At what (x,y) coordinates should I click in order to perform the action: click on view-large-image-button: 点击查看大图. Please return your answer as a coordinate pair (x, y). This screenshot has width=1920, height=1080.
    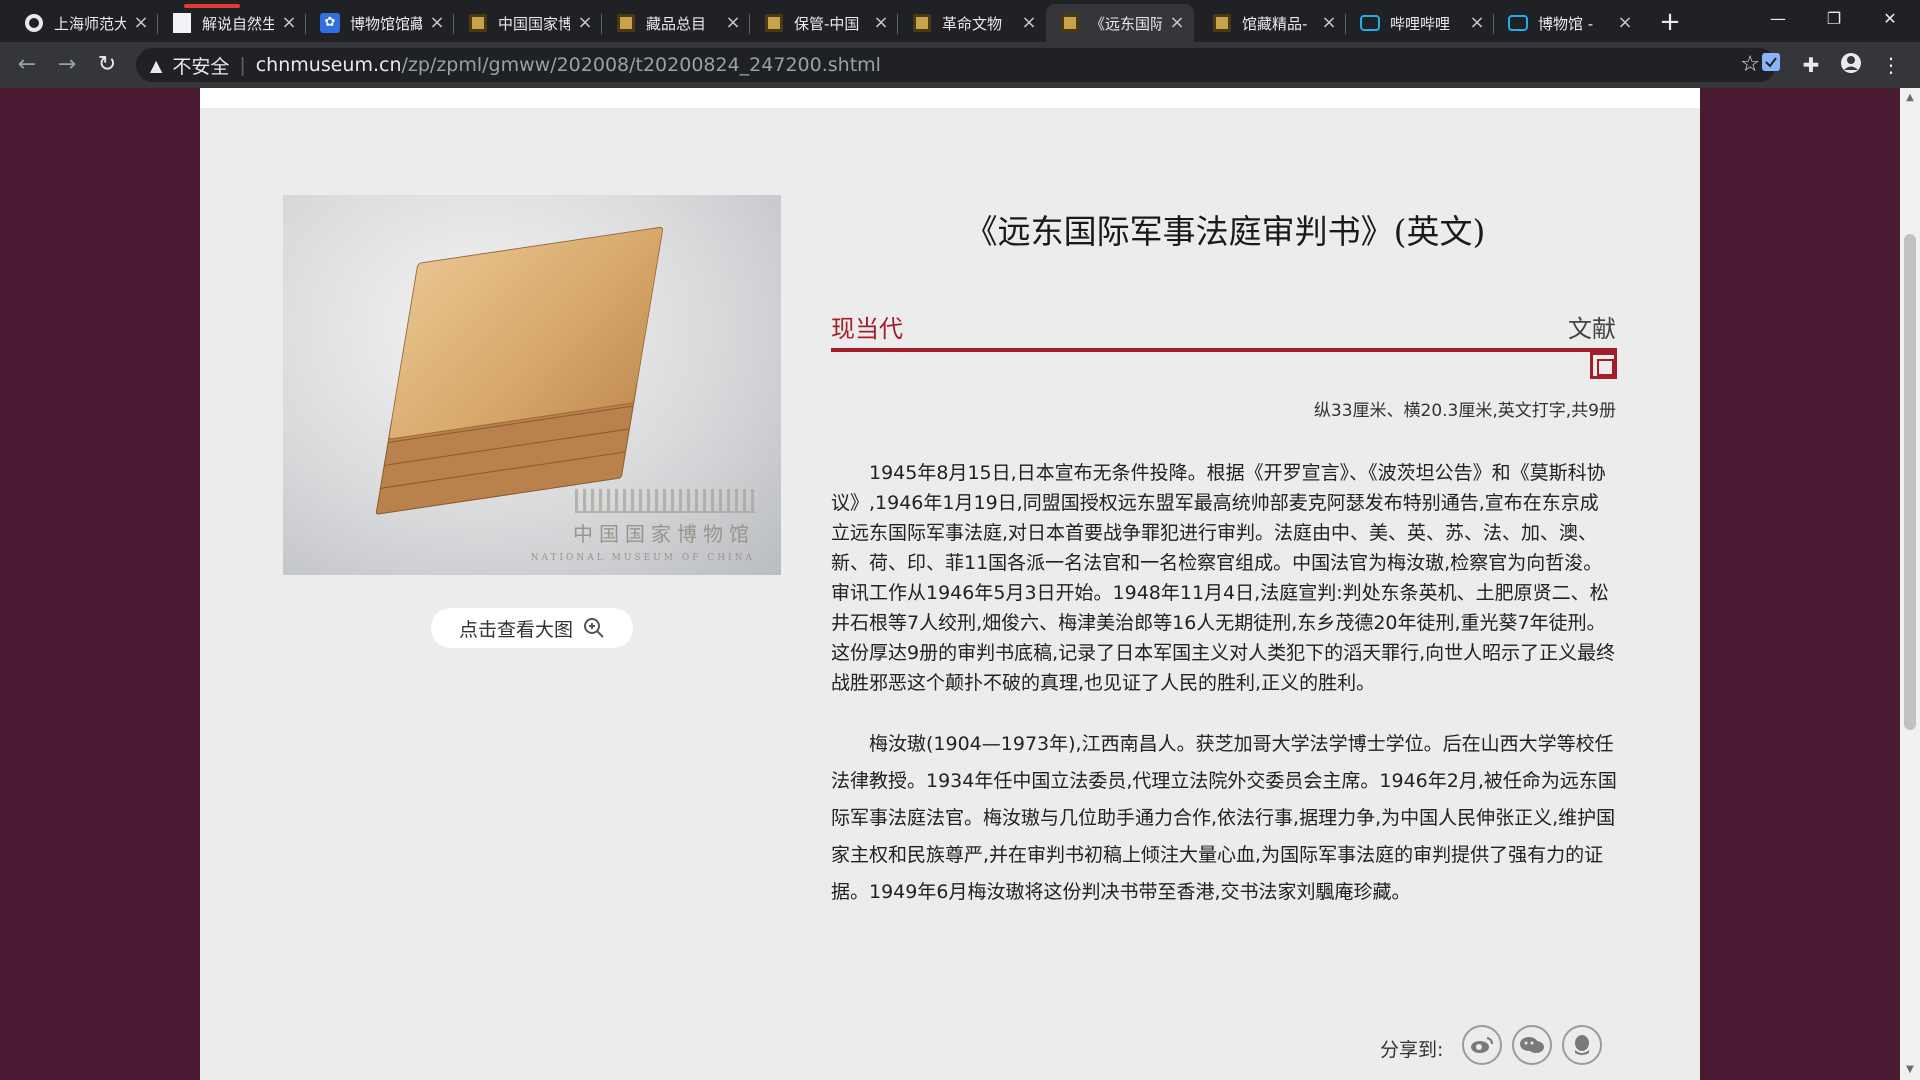
    Looking at the image, I should click on (532, 628).